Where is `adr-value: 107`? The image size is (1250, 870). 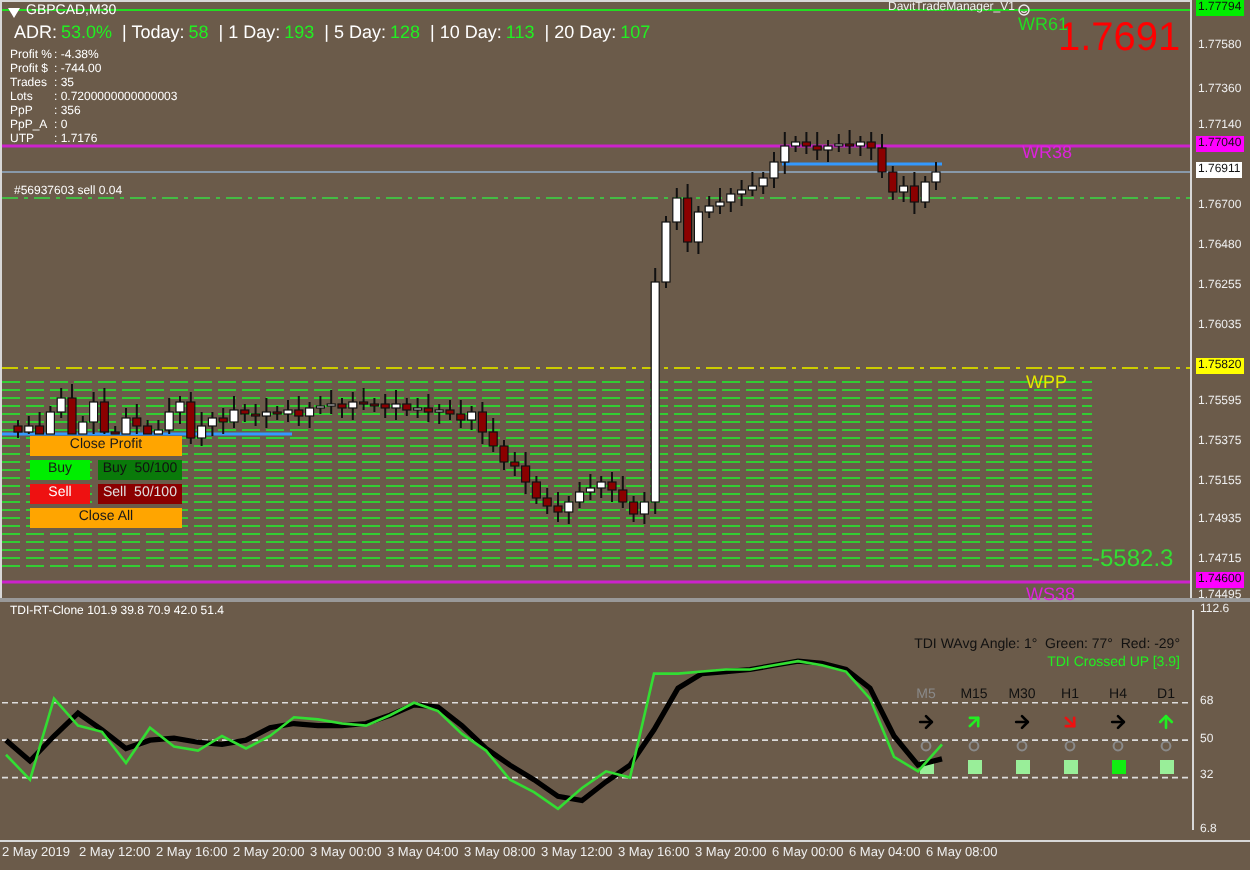
adr-value: 107 is located at coordinates (635, 33).